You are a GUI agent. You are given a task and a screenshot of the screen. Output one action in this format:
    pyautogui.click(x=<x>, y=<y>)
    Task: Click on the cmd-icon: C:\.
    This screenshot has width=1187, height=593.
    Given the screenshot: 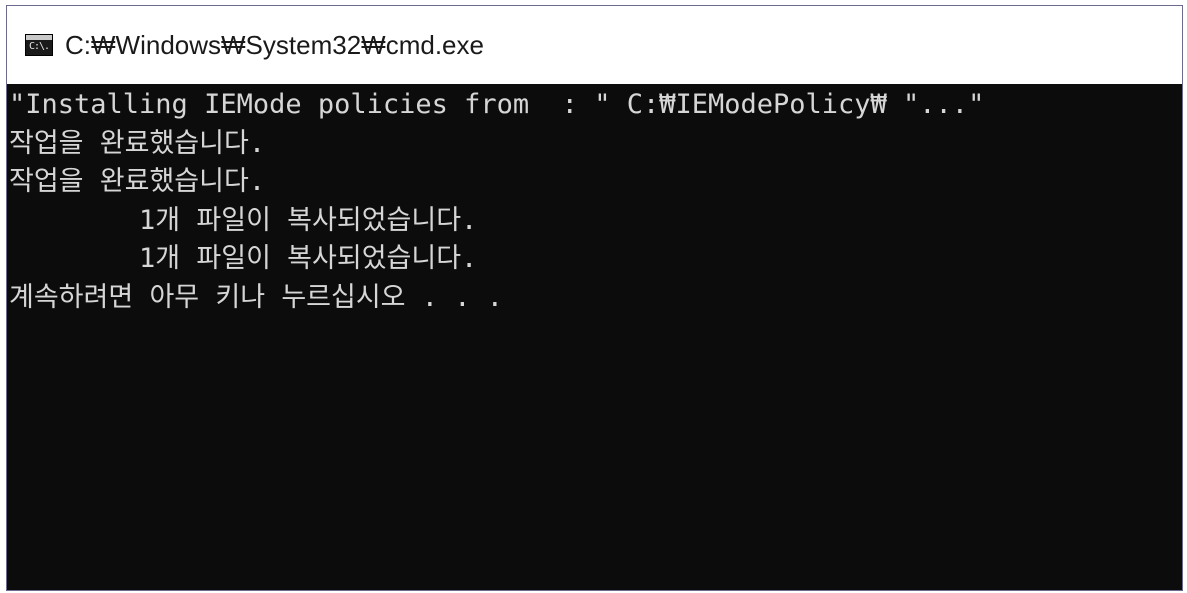 What is the action you would take?
    pyautogui.click(x=39, y=45)
    